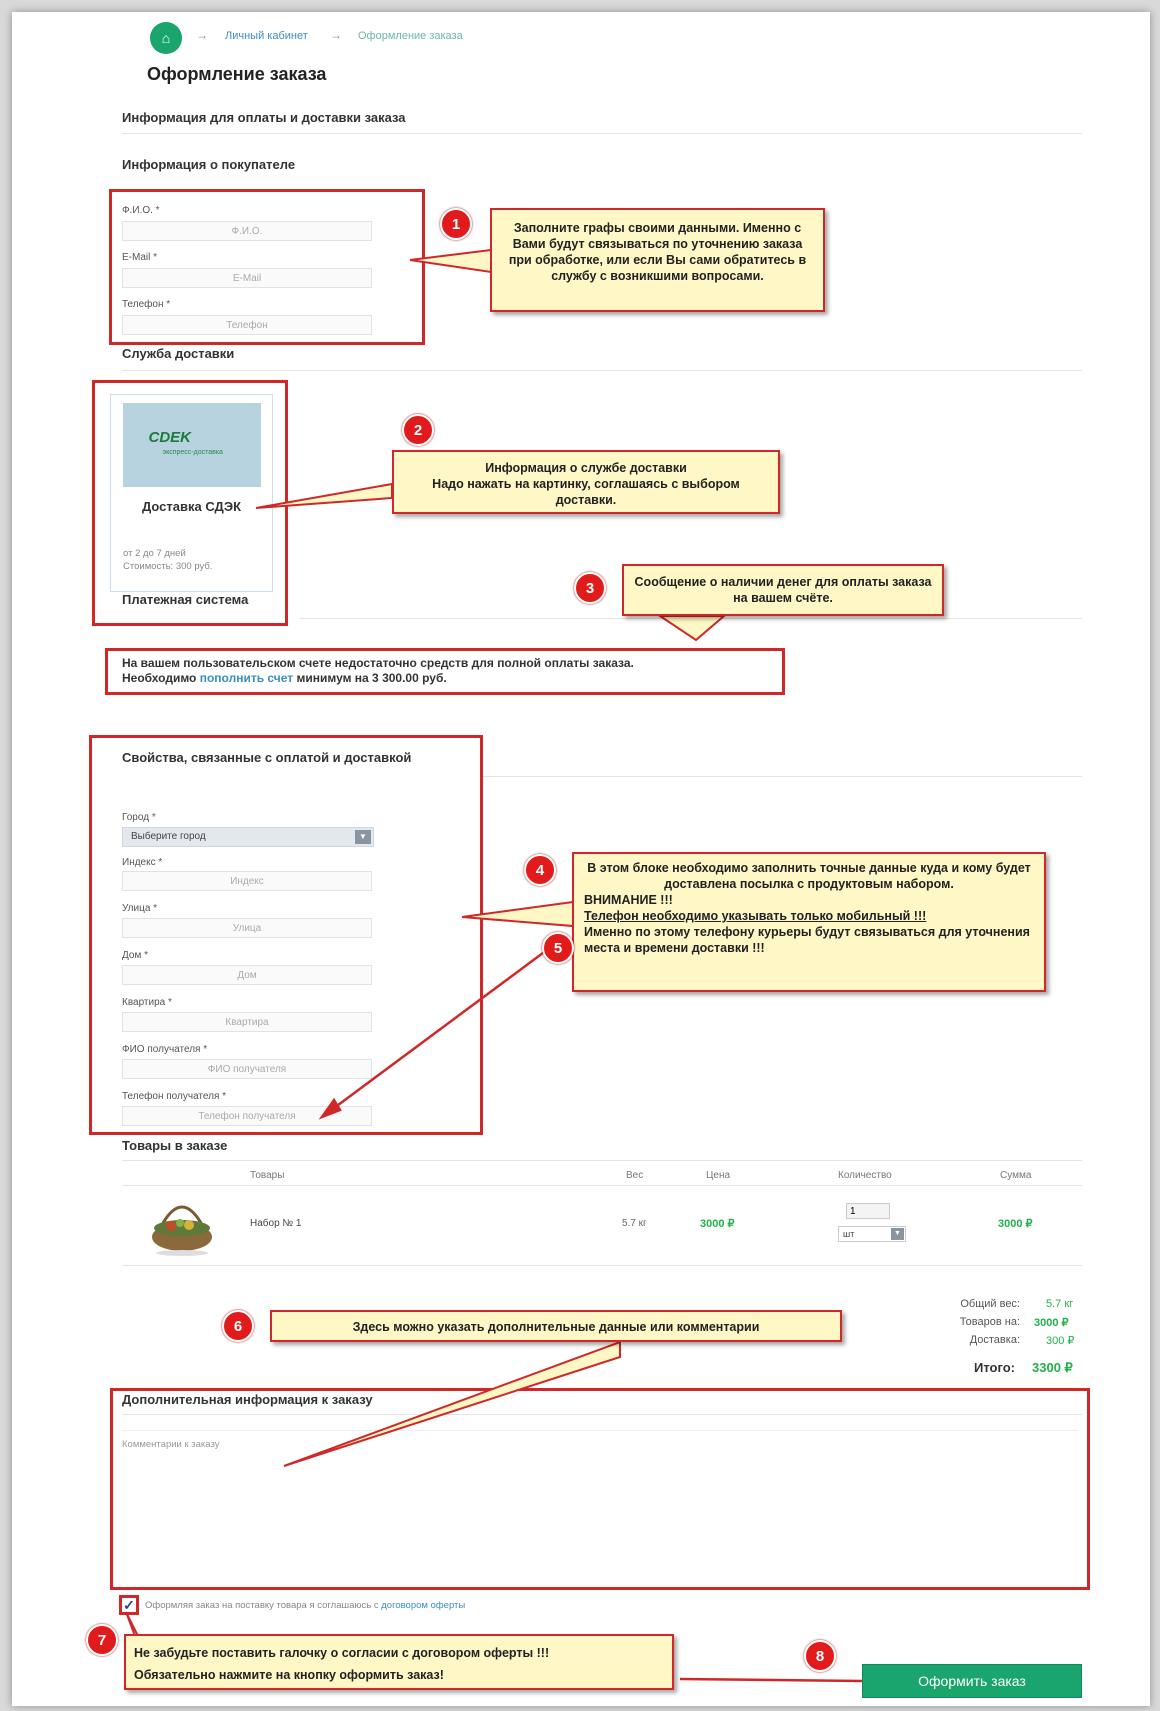 This screenshot has height=1711, width=1160. Describe the element at coordinates (175, 1145) in the screenshot. I see `section-order-items: Товары в заказе` at that location.